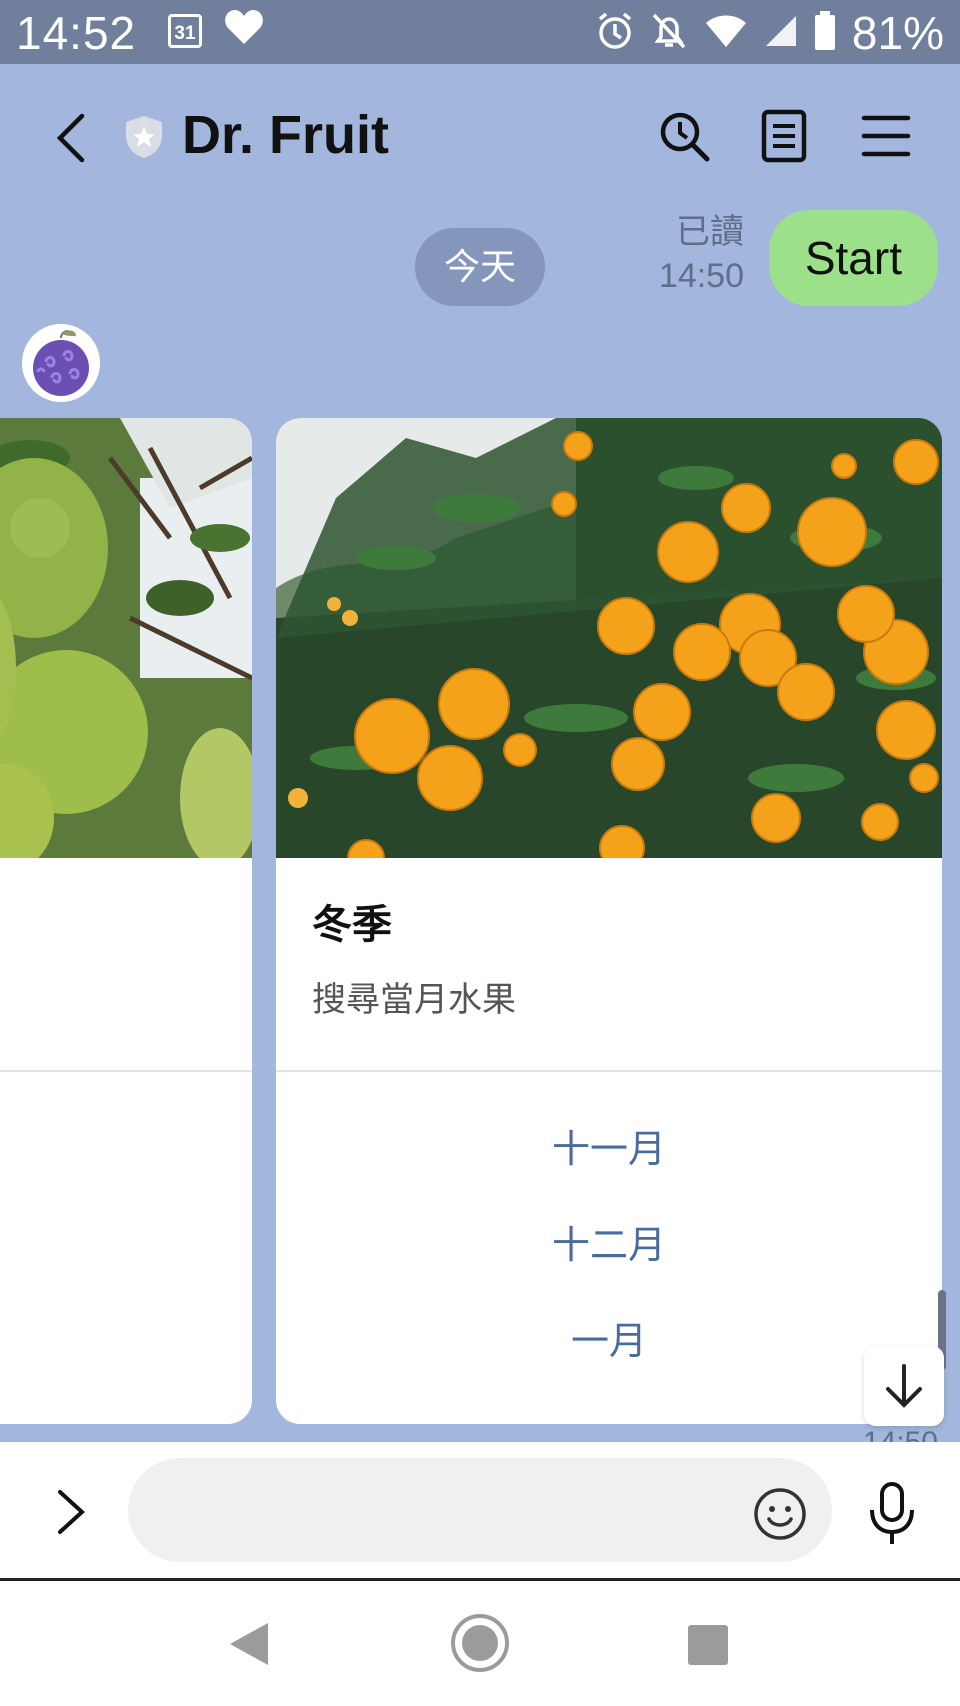 The image size is (960, 1706). What do you see at coordinates (853, 258) in the screenshot?
I see `sent-message-bubble: Start` at bounding box center [853, 258].